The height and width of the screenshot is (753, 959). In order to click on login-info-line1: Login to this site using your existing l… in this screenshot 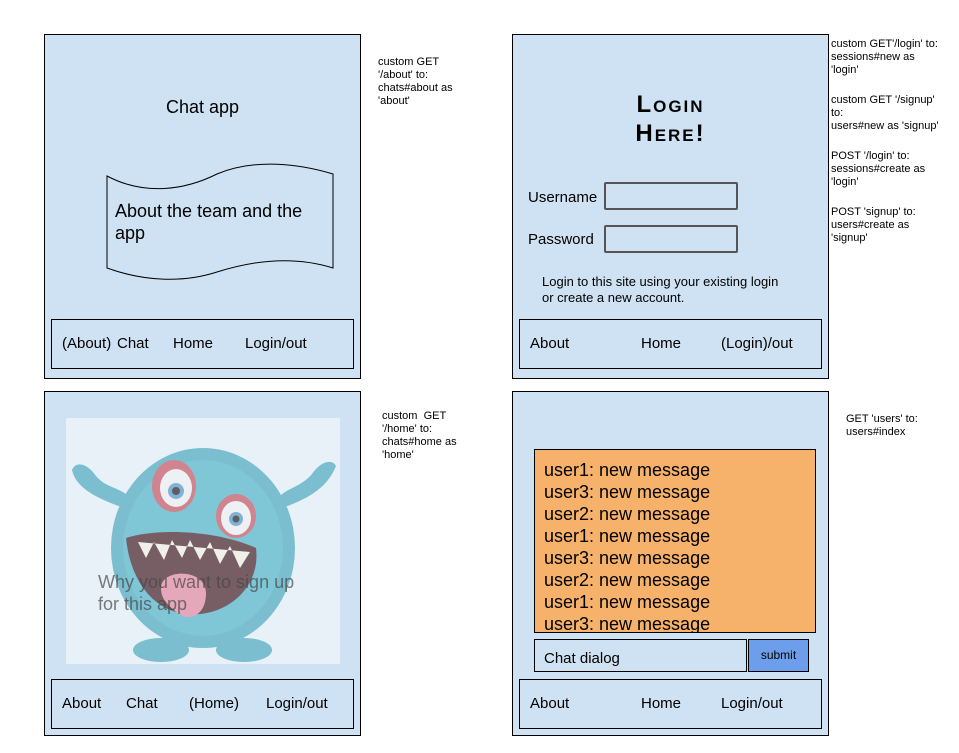, I will do `click(660, 281)`.